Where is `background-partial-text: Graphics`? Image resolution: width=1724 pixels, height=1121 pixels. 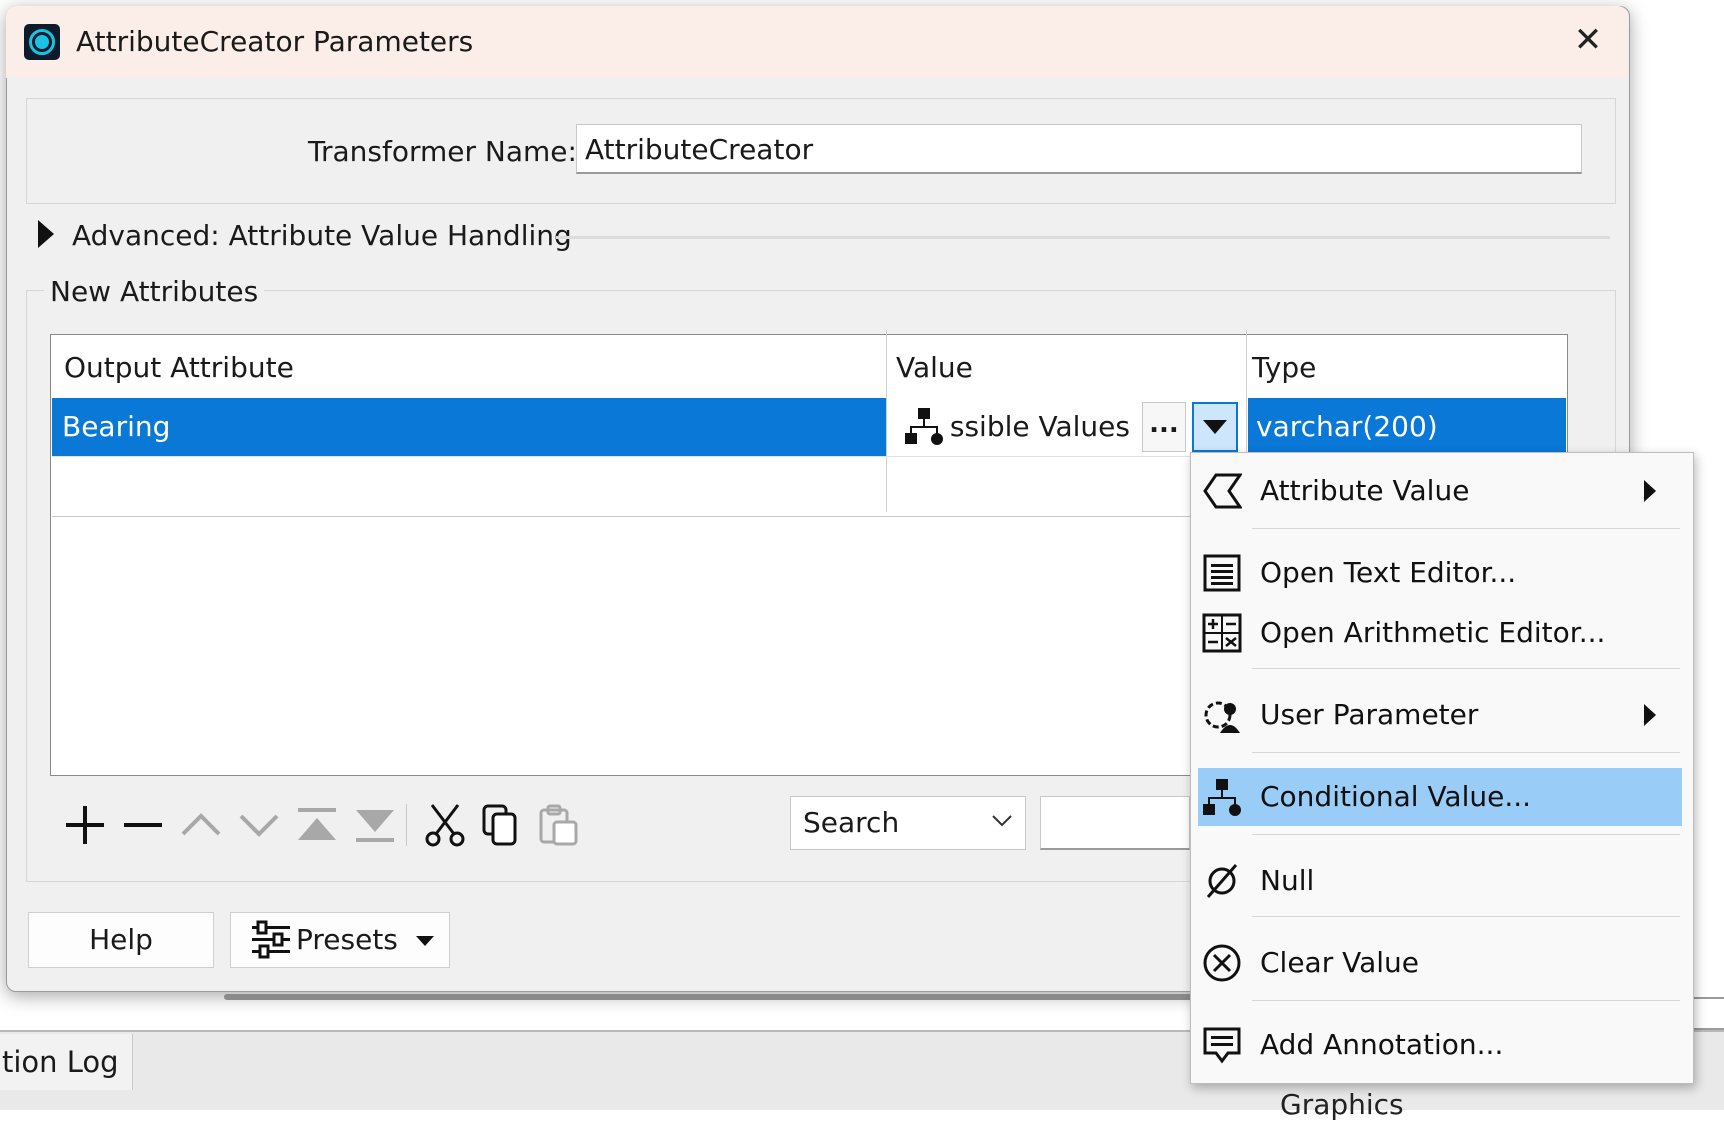 background-partial-text: Graphics is located at coordinates (1342, 1104).